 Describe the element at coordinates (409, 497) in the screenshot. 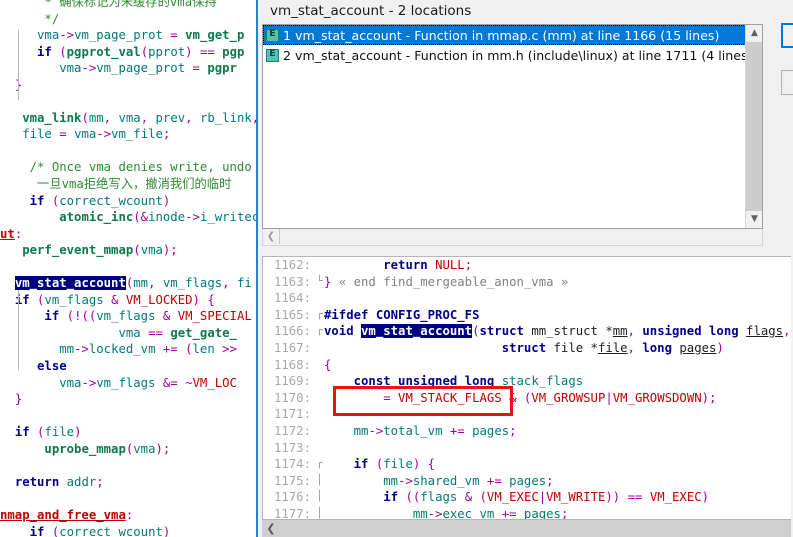

I see `code-token: ((` at that location.